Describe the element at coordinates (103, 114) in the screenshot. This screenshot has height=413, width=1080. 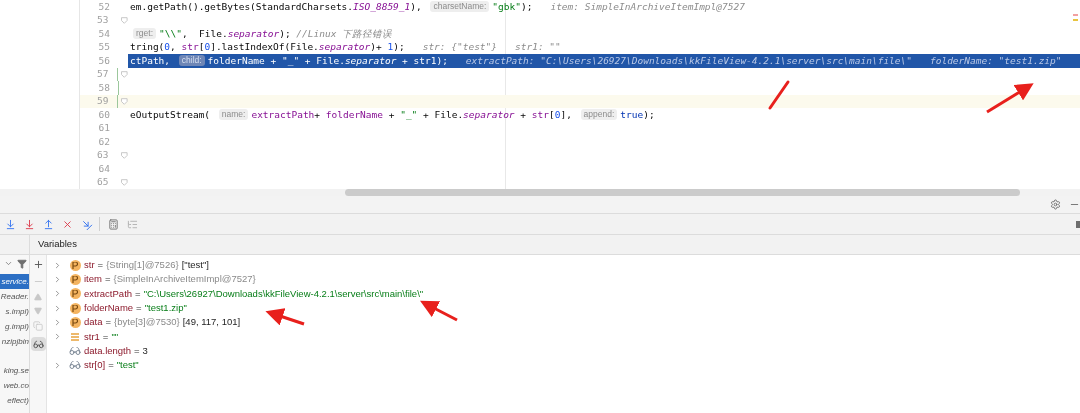
I see `line-number: 60` at that location.